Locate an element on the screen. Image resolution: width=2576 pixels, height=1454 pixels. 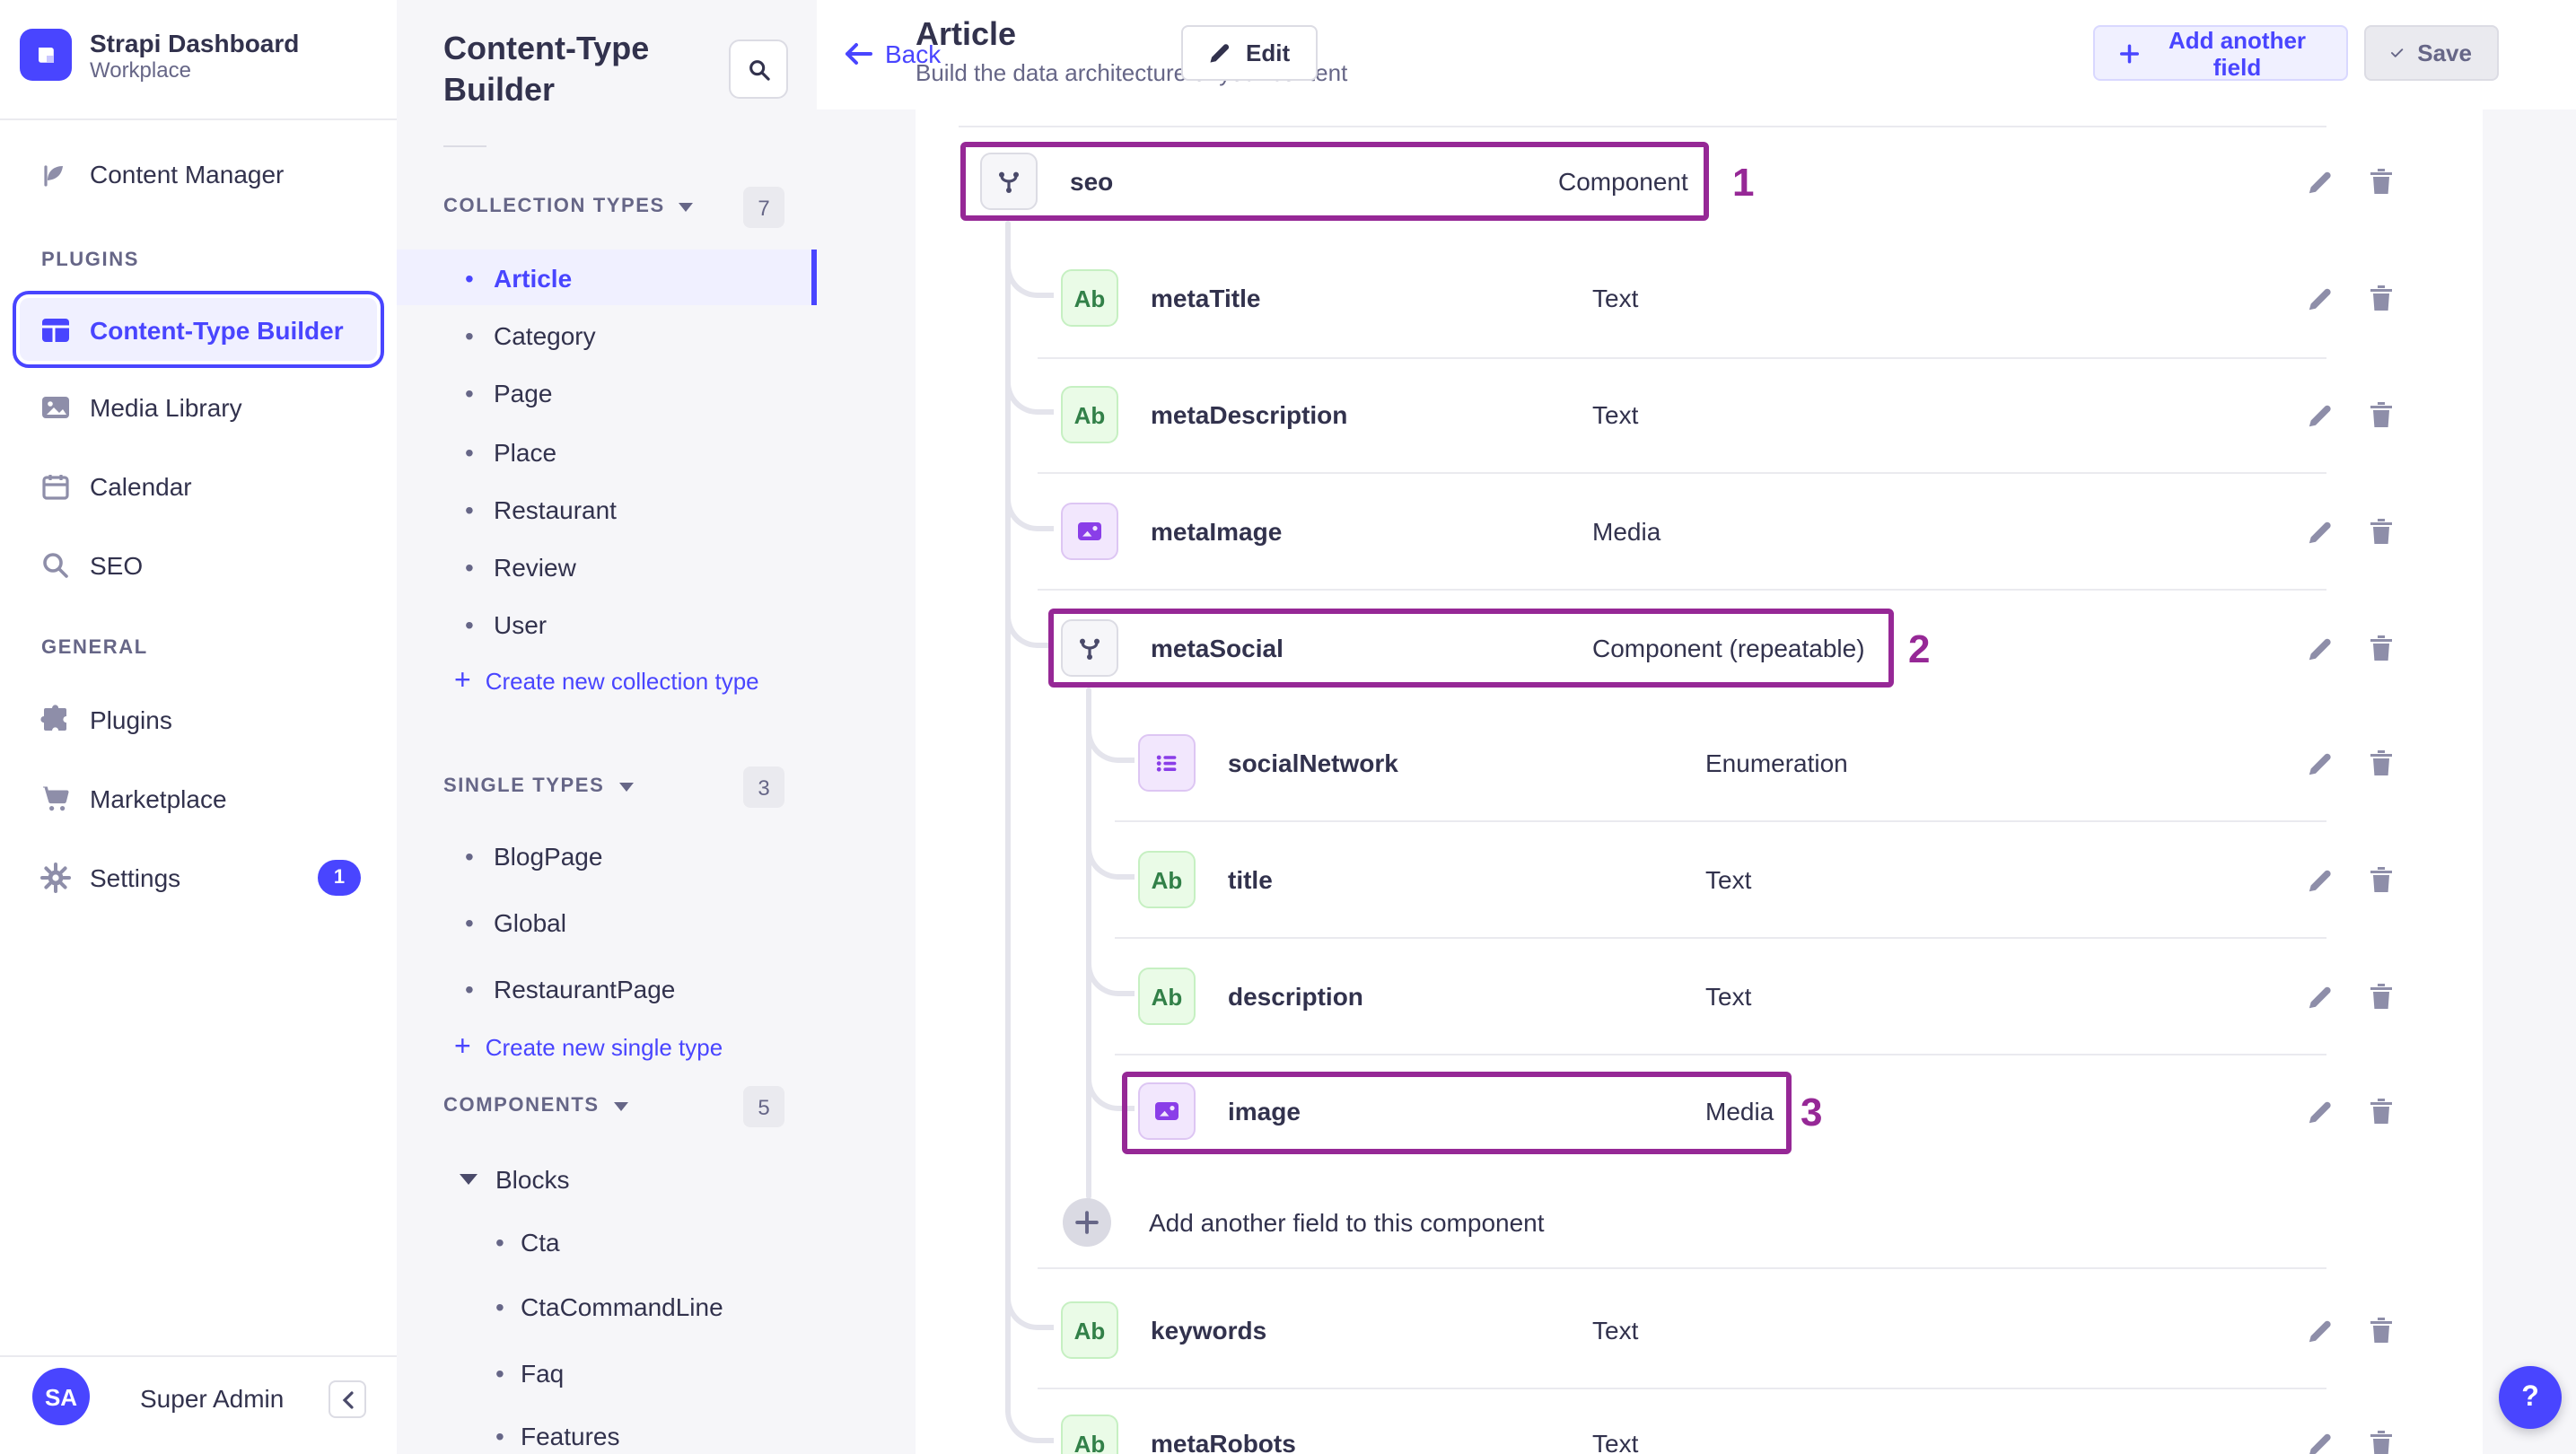
enumeration-field-icon is located at coordinates (1167, 763).